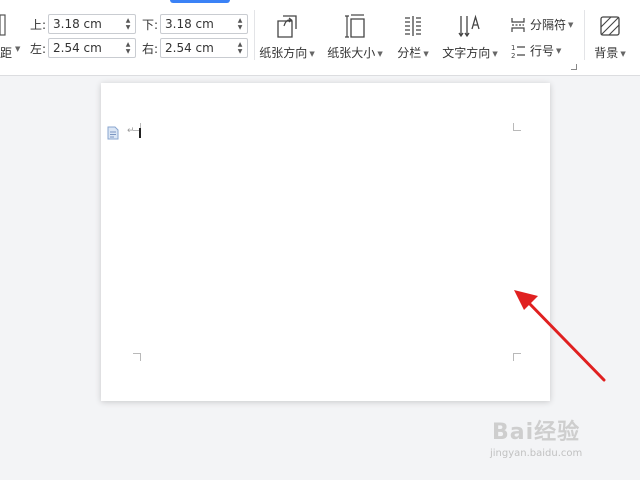 The height and width of the screenshot is (480, 640). I want to click on watermark-brand: Bai经验, so click(536, 432).